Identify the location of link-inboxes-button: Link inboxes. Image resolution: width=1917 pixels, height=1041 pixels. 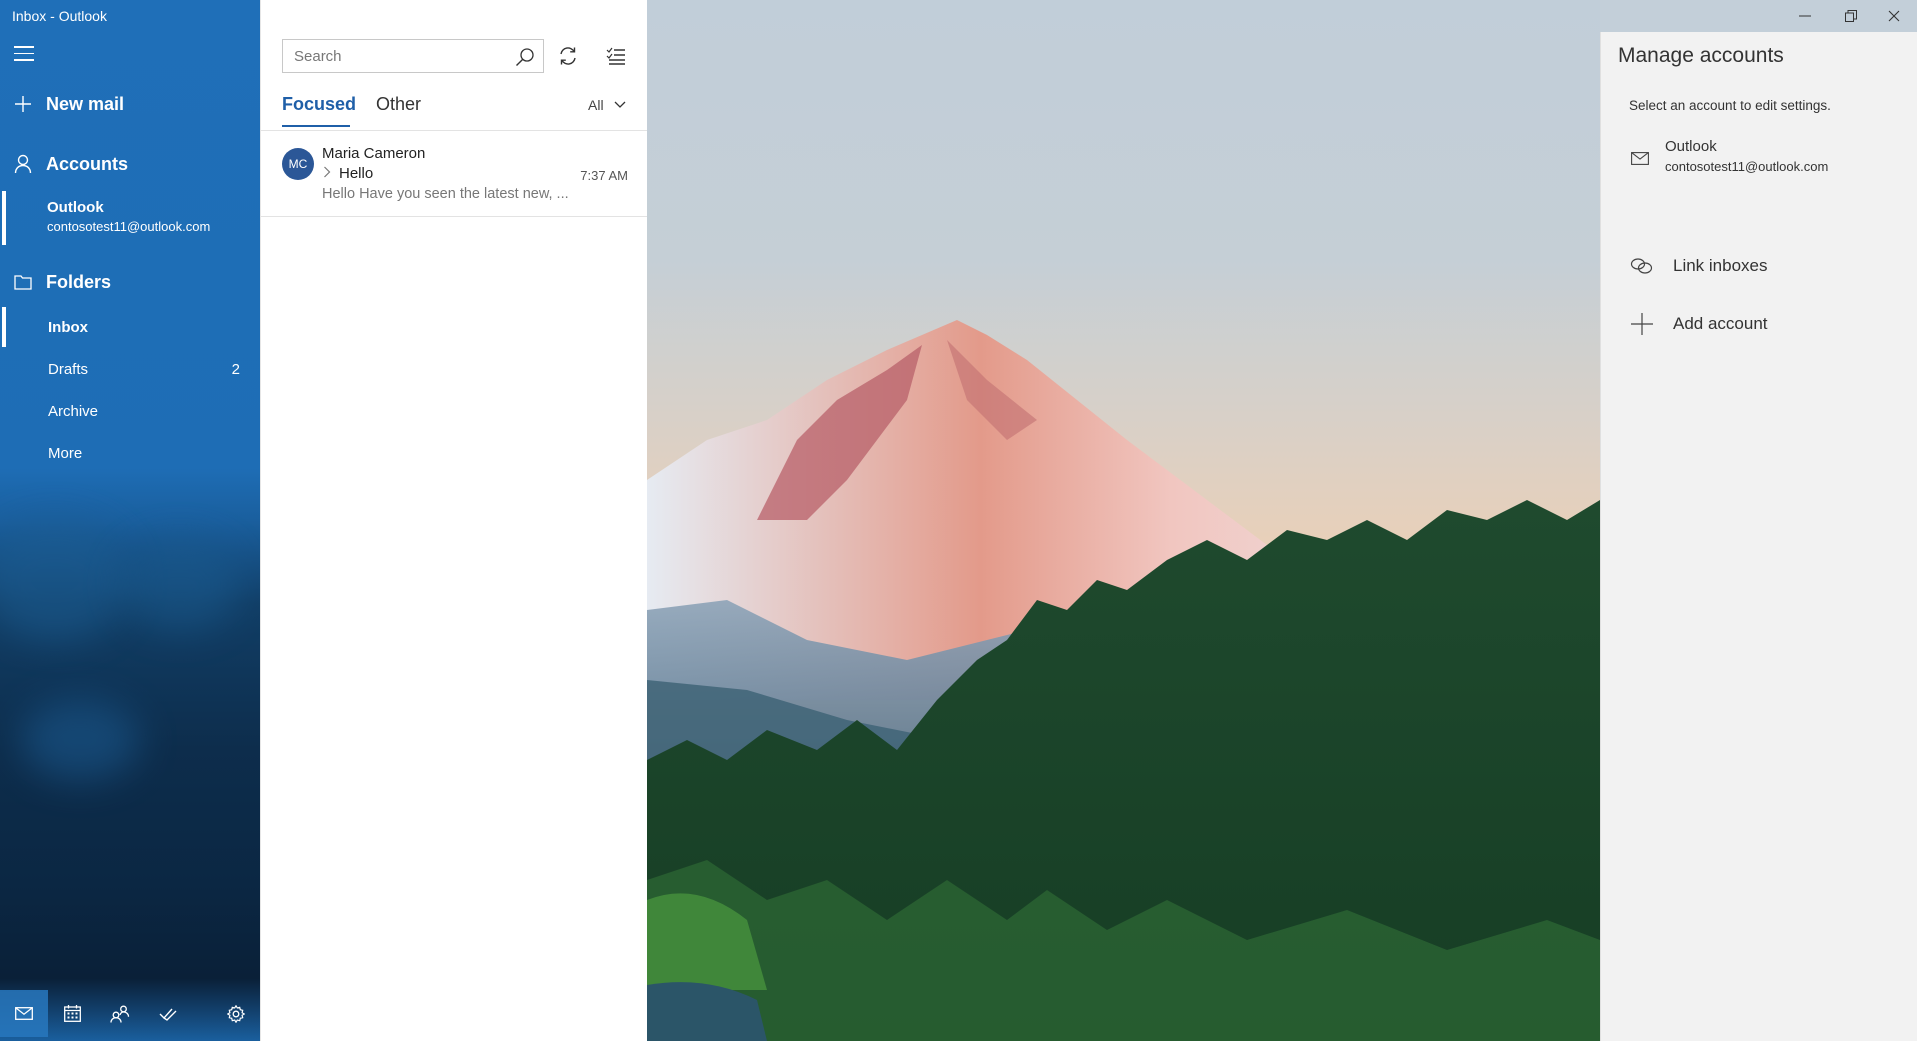
(1759, 266).